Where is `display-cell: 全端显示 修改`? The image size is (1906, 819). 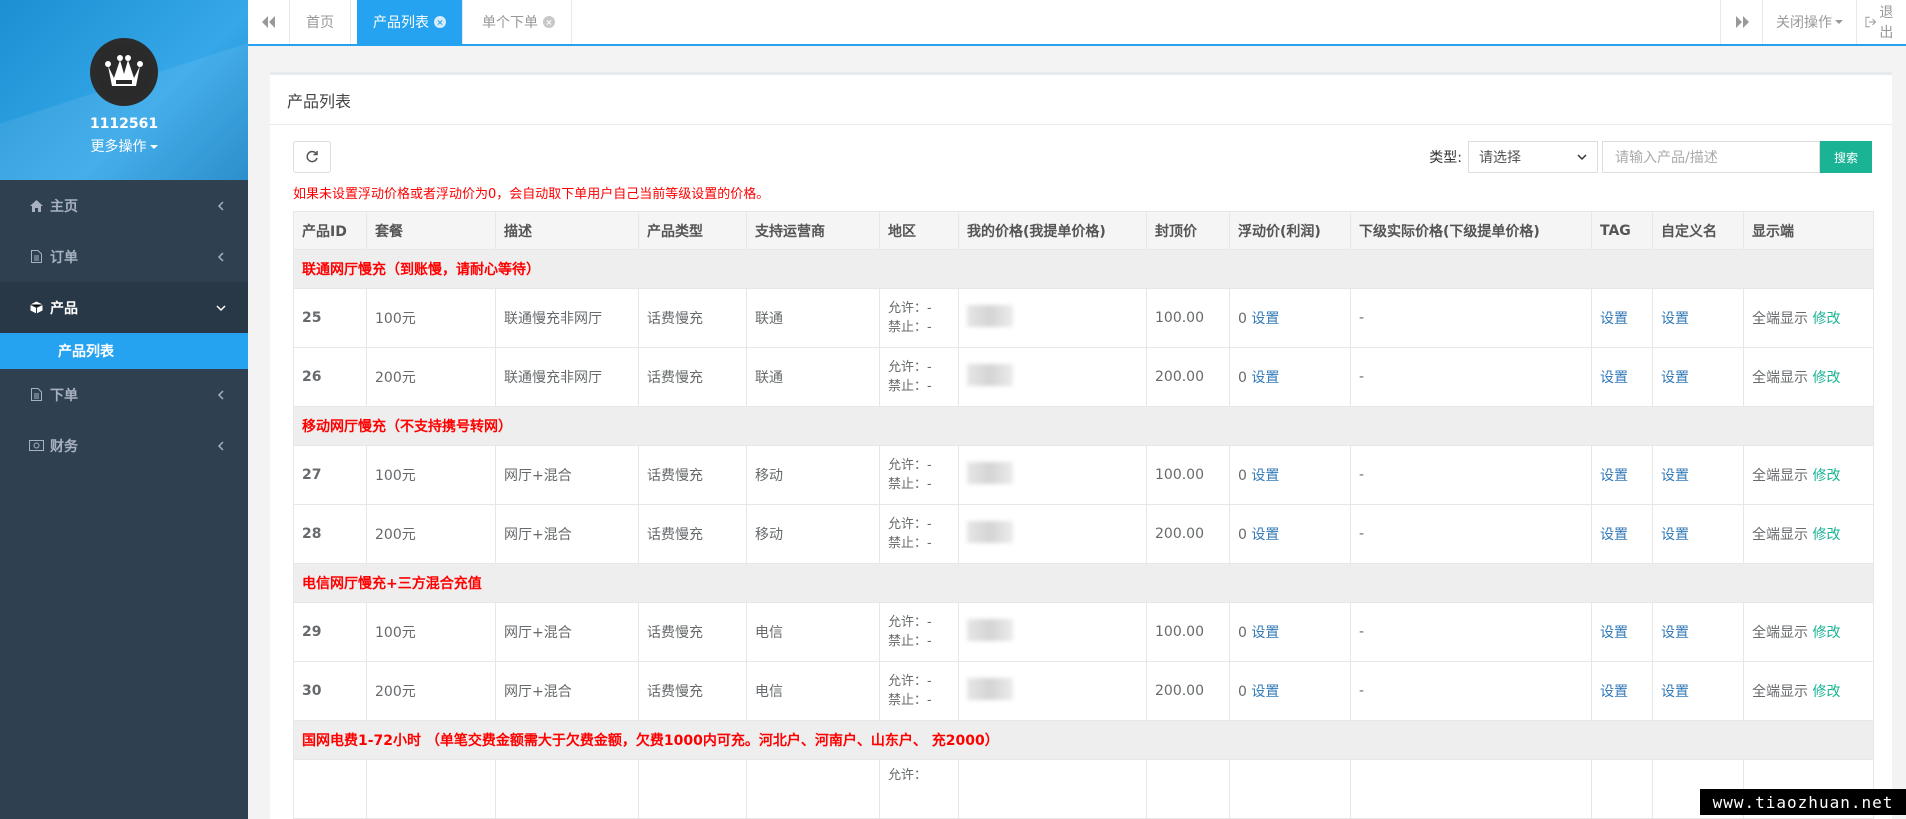 display-cell: 全端显示 修改 is located at coordinates (1808, 632).